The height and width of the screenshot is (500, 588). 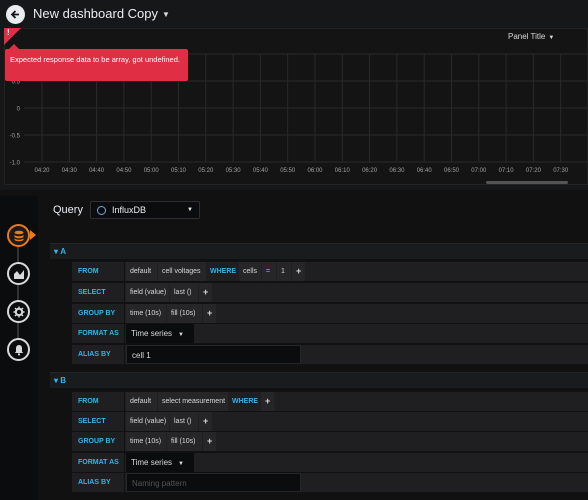 I want to click on rail-divider, so click(x=18, y=292).